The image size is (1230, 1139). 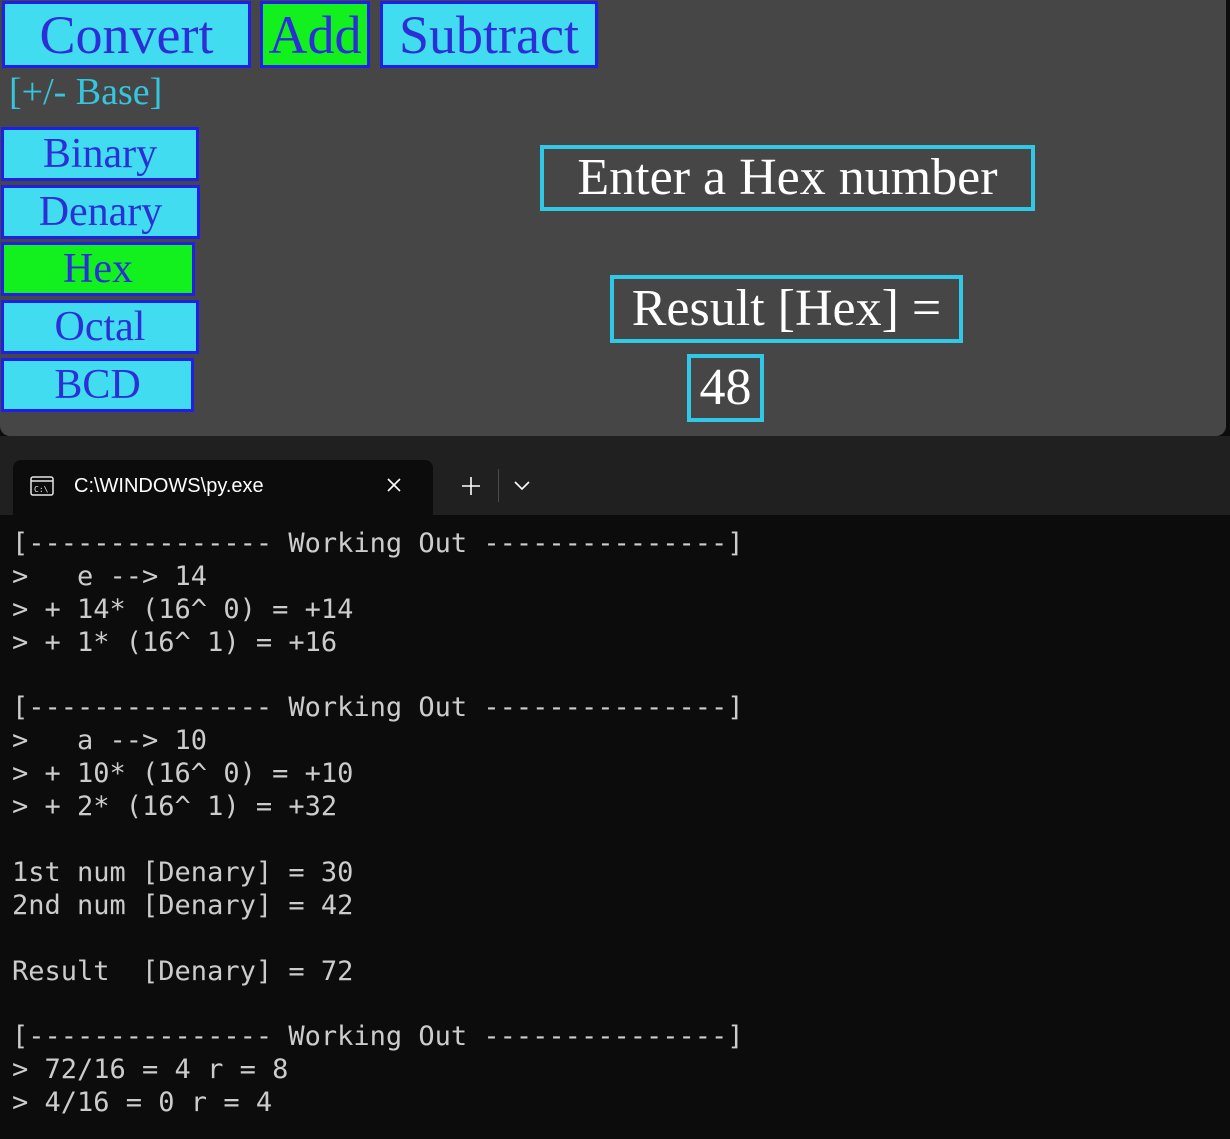 What do you see at coordinates (85, 92) in the screenshot?
I see `base-toggle-label: [+/- Base]` at bounding box center [85, 92].